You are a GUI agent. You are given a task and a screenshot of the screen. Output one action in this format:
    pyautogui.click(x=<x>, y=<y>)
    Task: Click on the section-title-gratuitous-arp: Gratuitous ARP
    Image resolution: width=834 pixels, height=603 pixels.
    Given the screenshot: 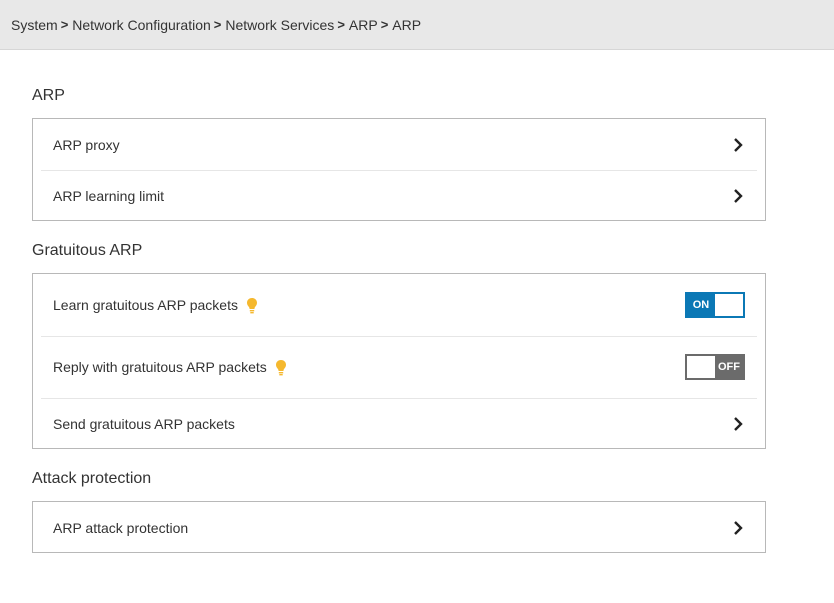 What is the action you would take?
    pyautogui.click(x=87, y=250)
    